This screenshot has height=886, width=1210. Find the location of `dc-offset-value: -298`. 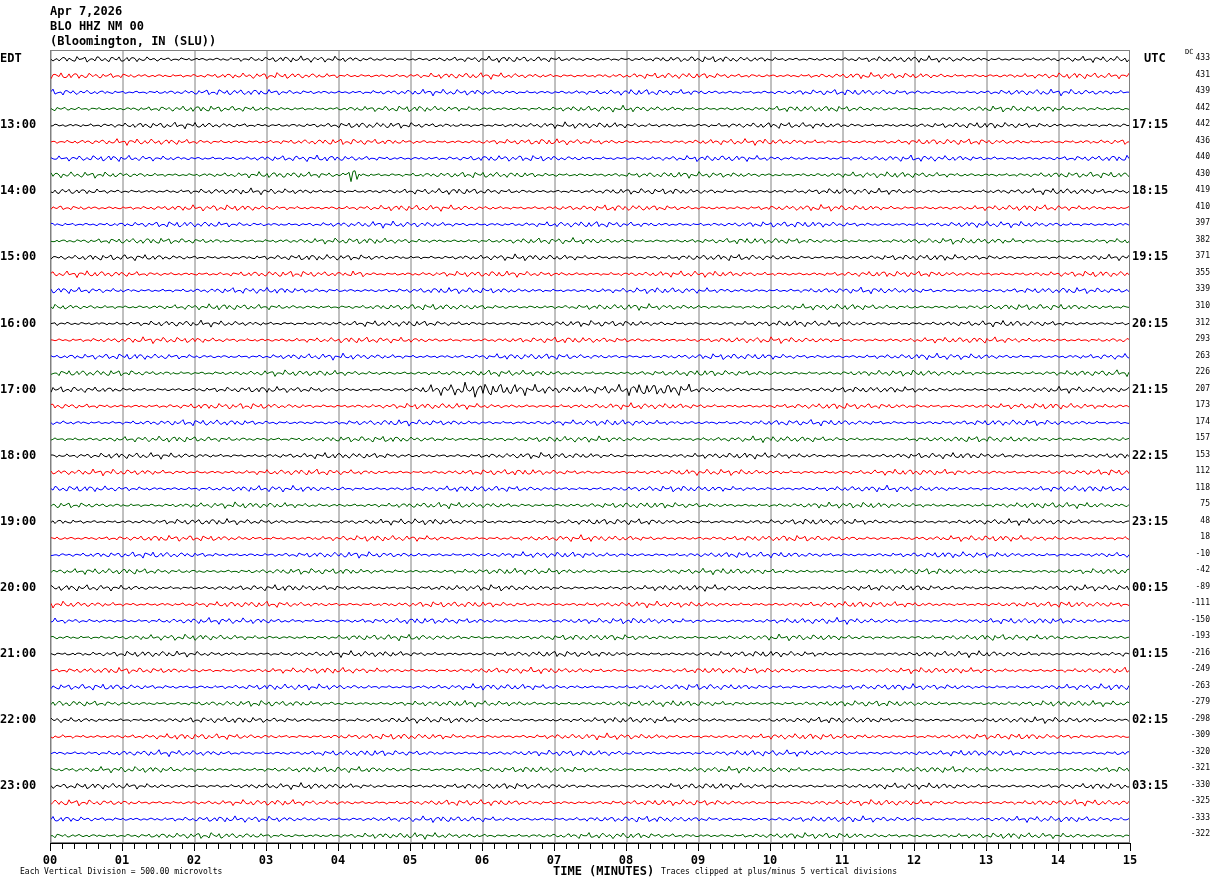

dc-offset-value: -298 is located at coordinates (1200, 718).